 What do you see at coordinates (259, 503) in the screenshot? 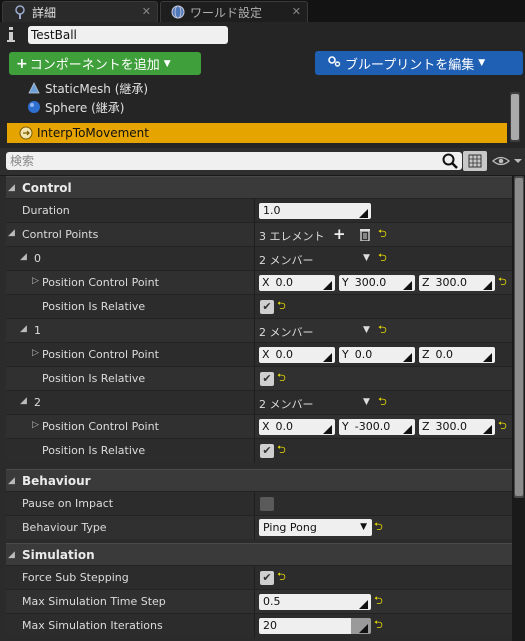
I see `property-row-pause-on-impact: Pause on Impact` at bounding box center [259, 503].